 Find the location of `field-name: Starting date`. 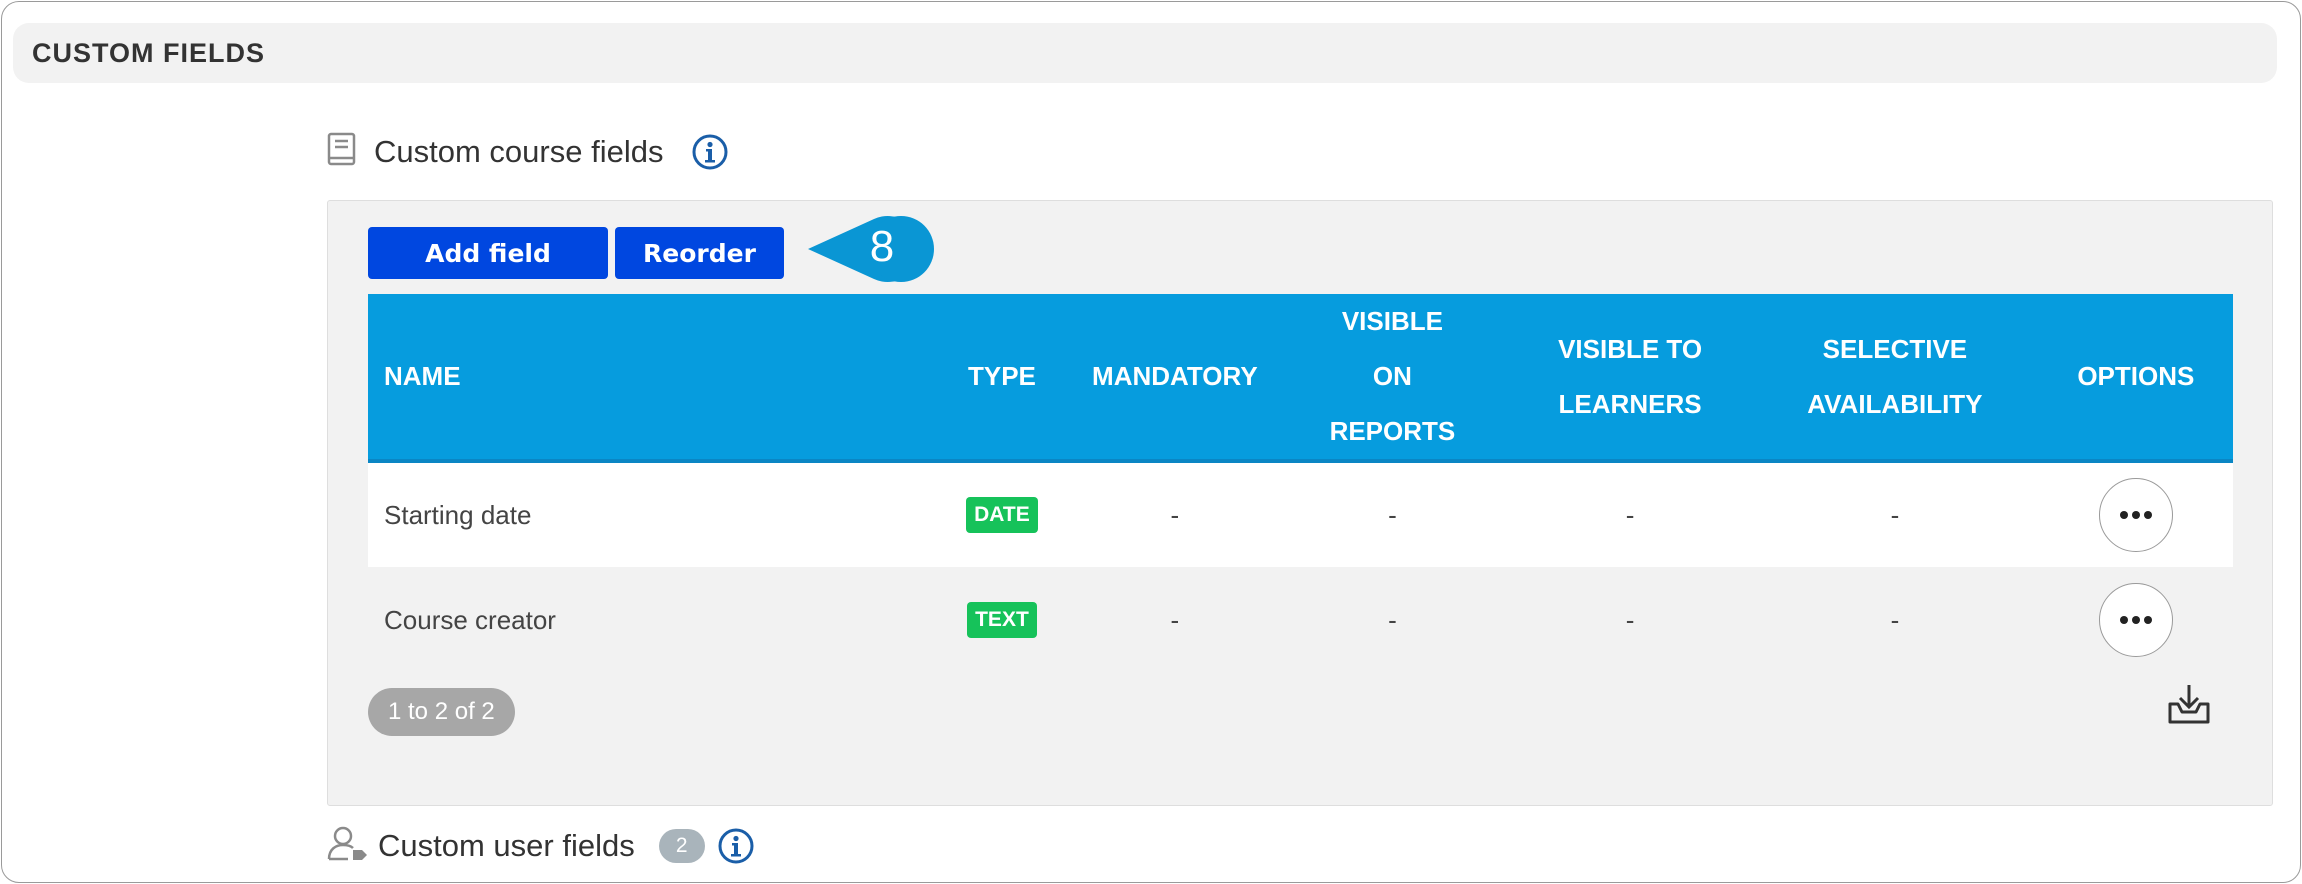

field-name: Starting date is located at coordinates (458, 514).